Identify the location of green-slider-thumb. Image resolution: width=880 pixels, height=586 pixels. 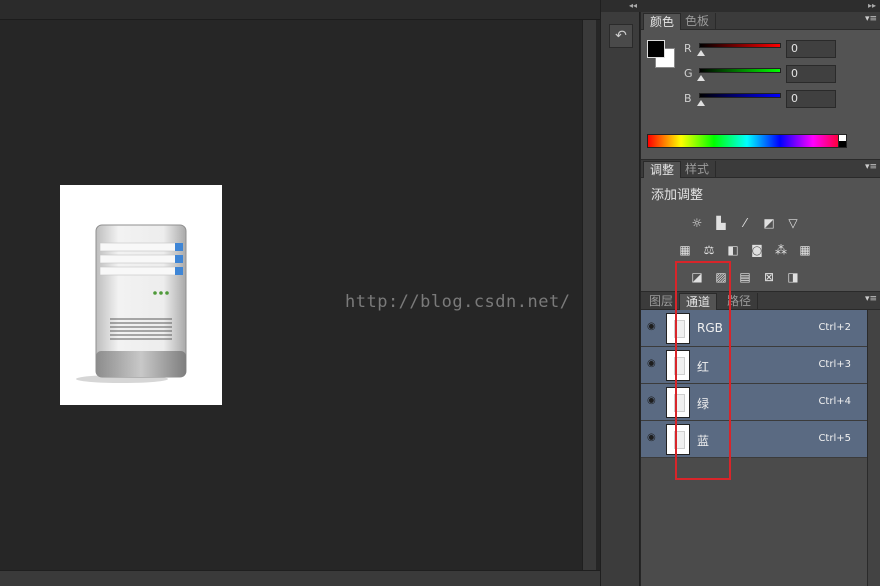
(701, 78).